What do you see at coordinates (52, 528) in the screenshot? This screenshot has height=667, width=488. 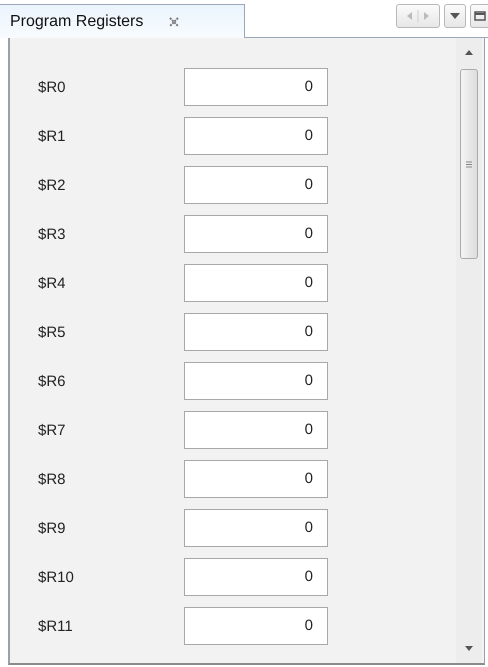 I see `register-label: $R9` at bounding box center [52, 528].